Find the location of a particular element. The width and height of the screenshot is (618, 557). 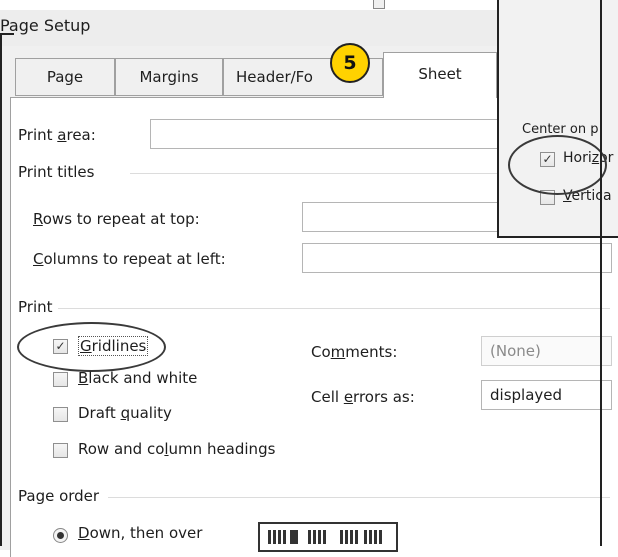

tab-margins: Margins is located at coordinates (169, 77).